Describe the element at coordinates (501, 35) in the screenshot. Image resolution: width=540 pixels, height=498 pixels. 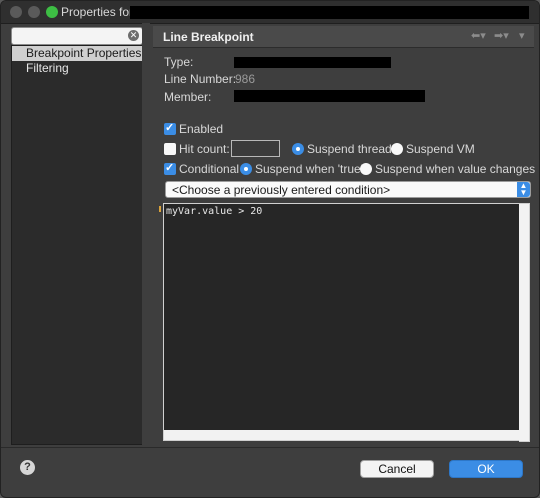
I see `forward-arrow-icon: ➡▾` at that location.